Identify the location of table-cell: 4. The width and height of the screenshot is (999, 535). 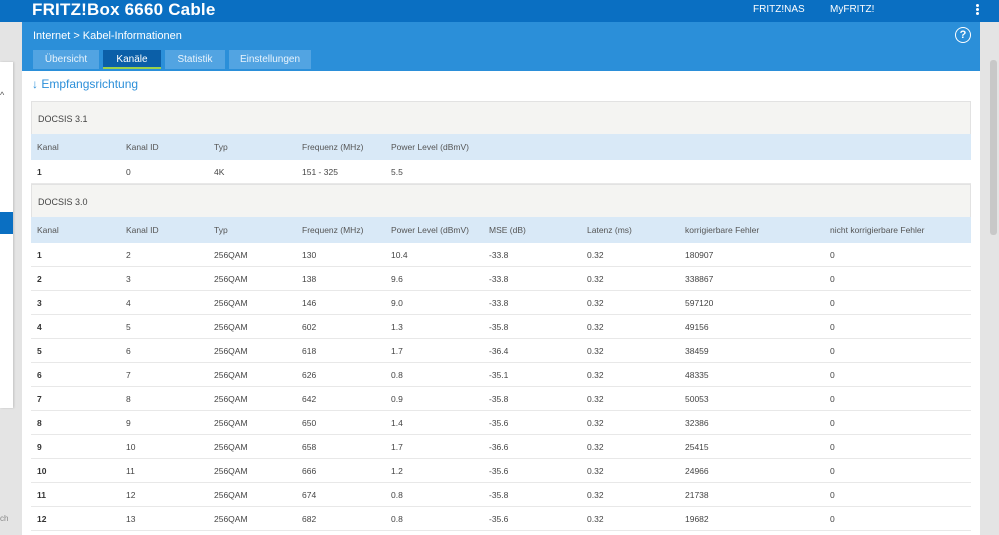
(128, 303).